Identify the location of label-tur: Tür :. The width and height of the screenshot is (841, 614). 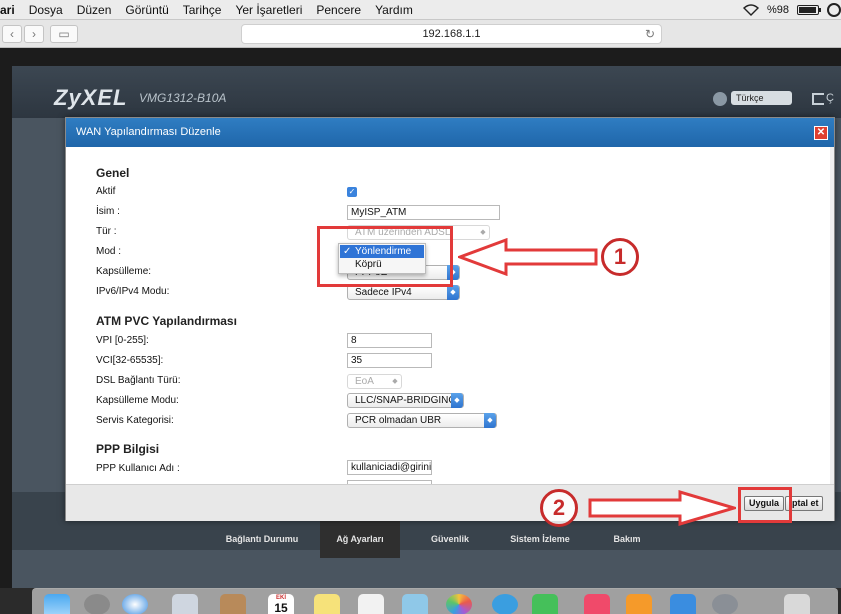
(106, 231).